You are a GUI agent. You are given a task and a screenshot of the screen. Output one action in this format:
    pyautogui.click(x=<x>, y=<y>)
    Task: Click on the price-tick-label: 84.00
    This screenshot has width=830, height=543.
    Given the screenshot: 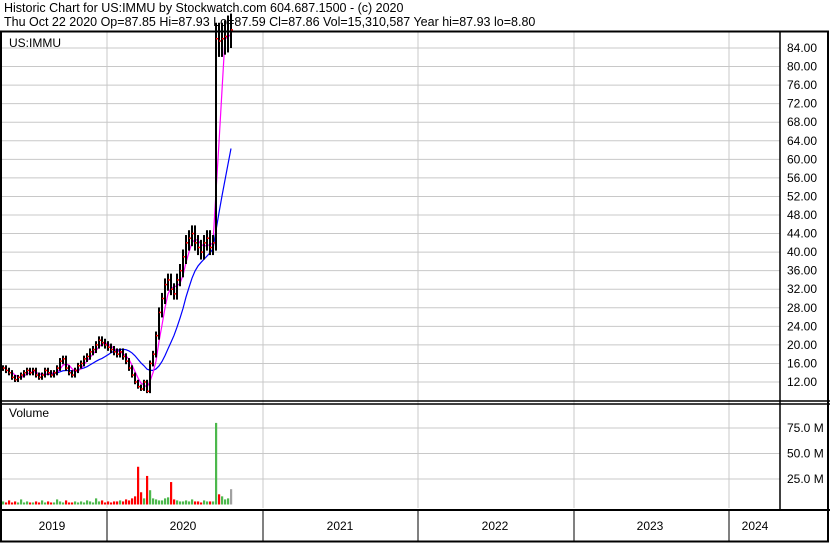 What is the action you would take?
    pyautogui.click(x=802, y=48)
    